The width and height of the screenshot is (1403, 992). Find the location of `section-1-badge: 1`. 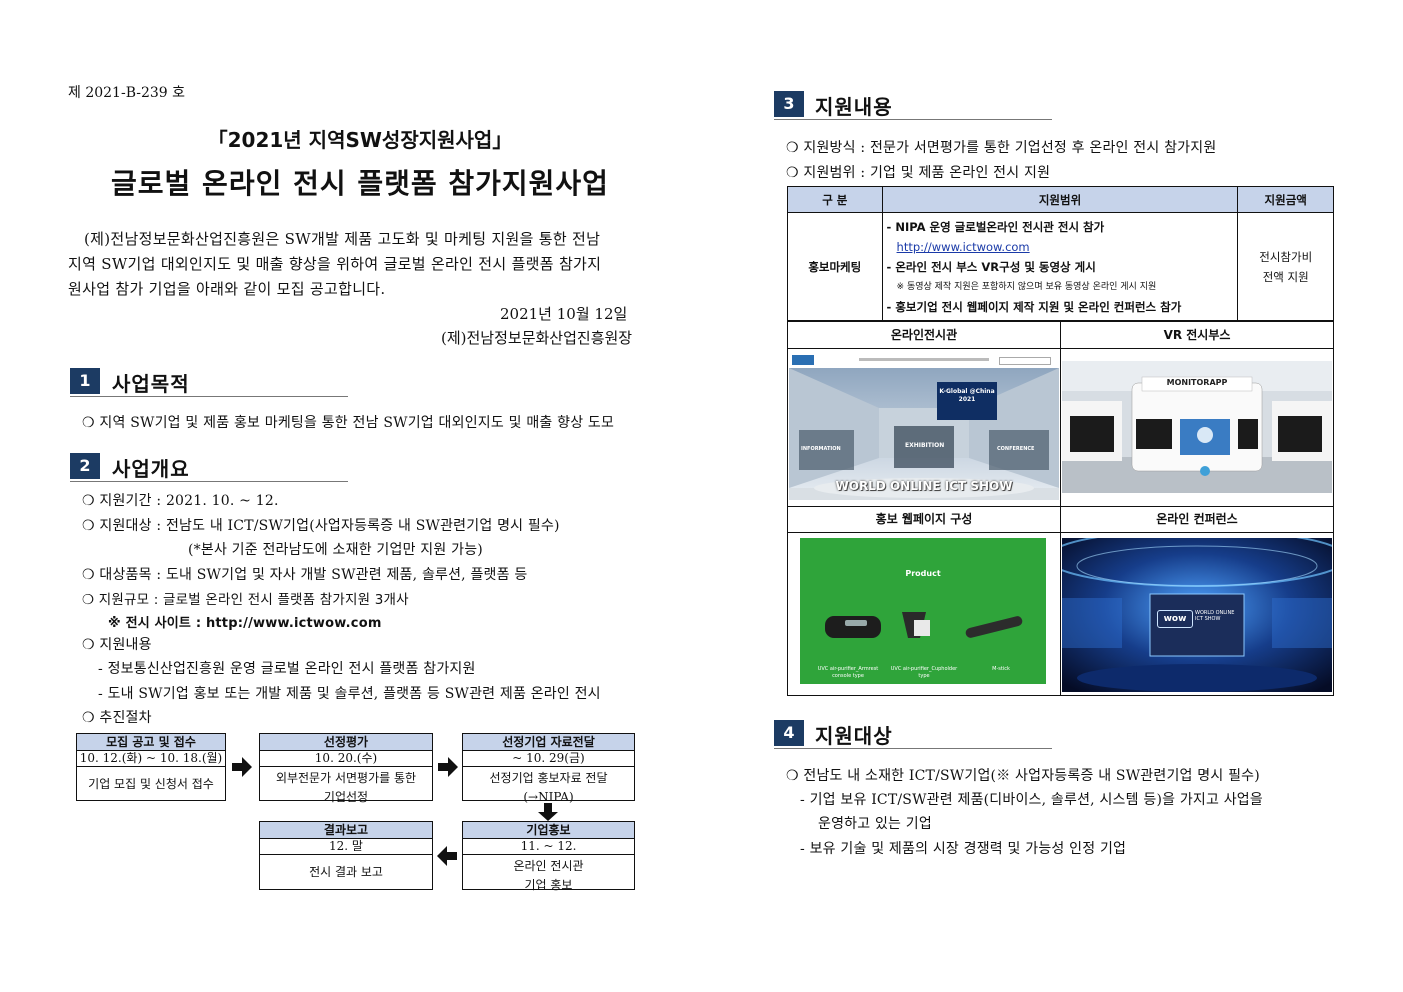

section-1-badge: 1 is located at coordinates (85, 381).